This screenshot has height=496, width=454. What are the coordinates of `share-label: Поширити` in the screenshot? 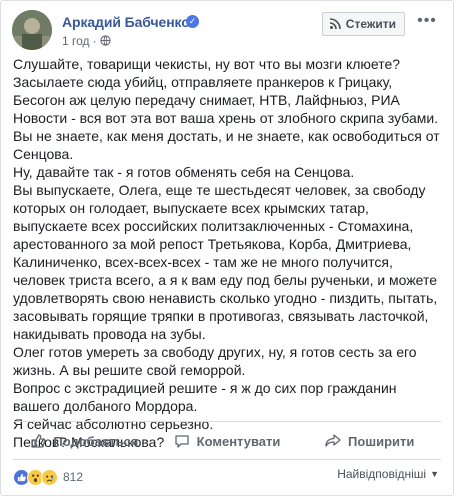 It's located at (381, 441).